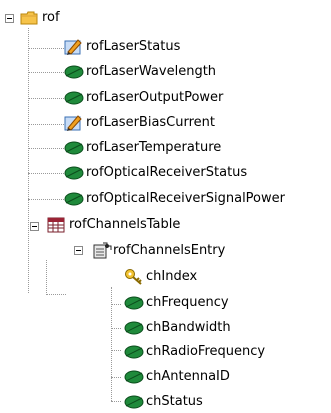  I want to click on tree-node-rofChannelsEntry: rofChannelsEntry, so click(158, 251).